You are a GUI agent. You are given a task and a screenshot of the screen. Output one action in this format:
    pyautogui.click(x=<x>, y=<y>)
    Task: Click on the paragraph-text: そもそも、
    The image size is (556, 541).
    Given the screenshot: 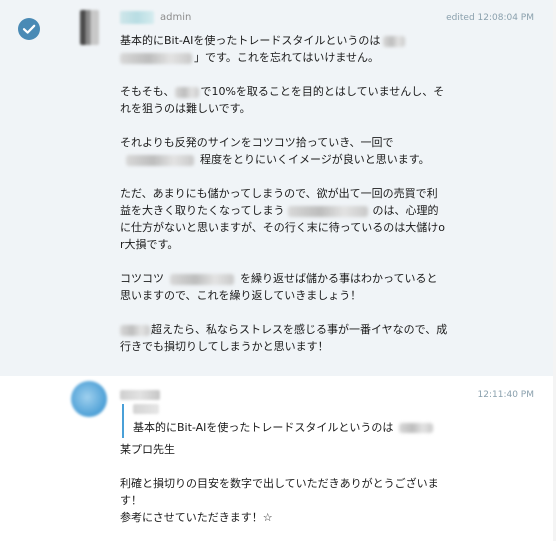 What is the action you would take?
    pyautogui.click(x=147, y=91)
    